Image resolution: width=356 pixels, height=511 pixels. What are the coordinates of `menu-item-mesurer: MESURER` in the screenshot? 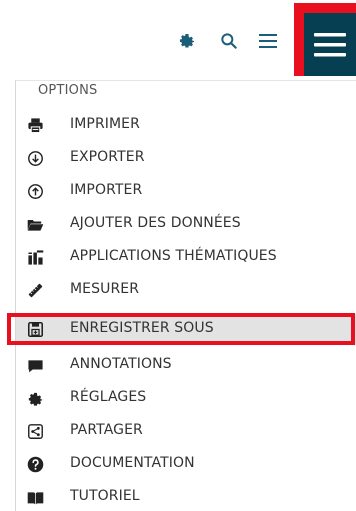 It's located at (186, 290).